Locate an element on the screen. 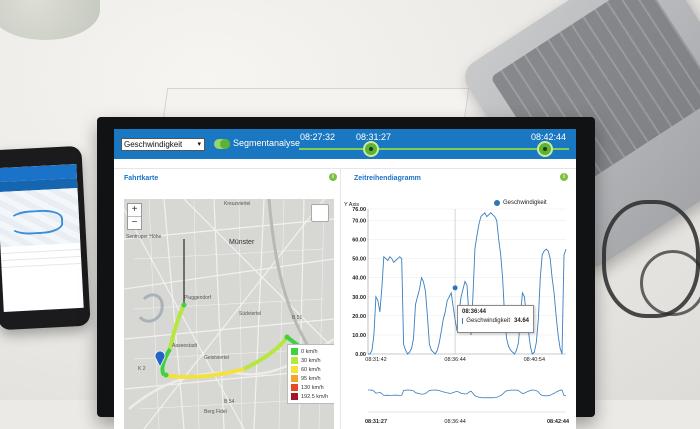 The height and width of the screenshot is (429, 700). tooltip-time: 08:36:44 is located at coordinates (474, 312).